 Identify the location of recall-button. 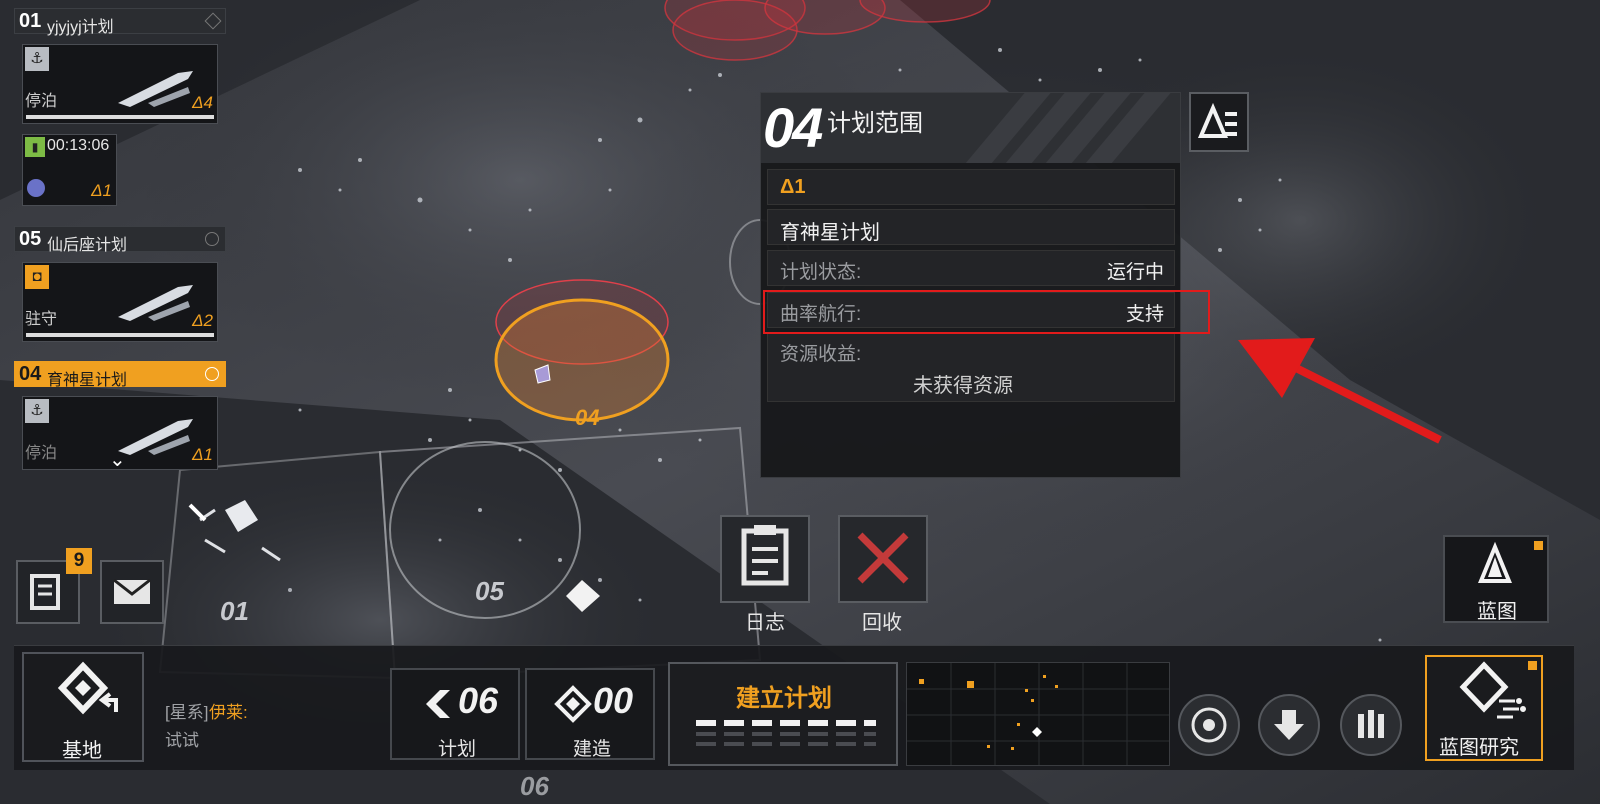
(883, 559).